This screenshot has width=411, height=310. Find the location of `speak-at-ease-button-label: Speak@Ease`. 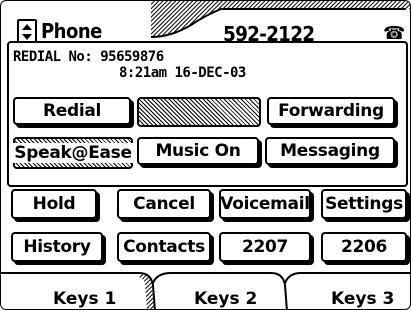

speak-at-ease-button-label: Speak@Ease is located at coordinates (73, 153).